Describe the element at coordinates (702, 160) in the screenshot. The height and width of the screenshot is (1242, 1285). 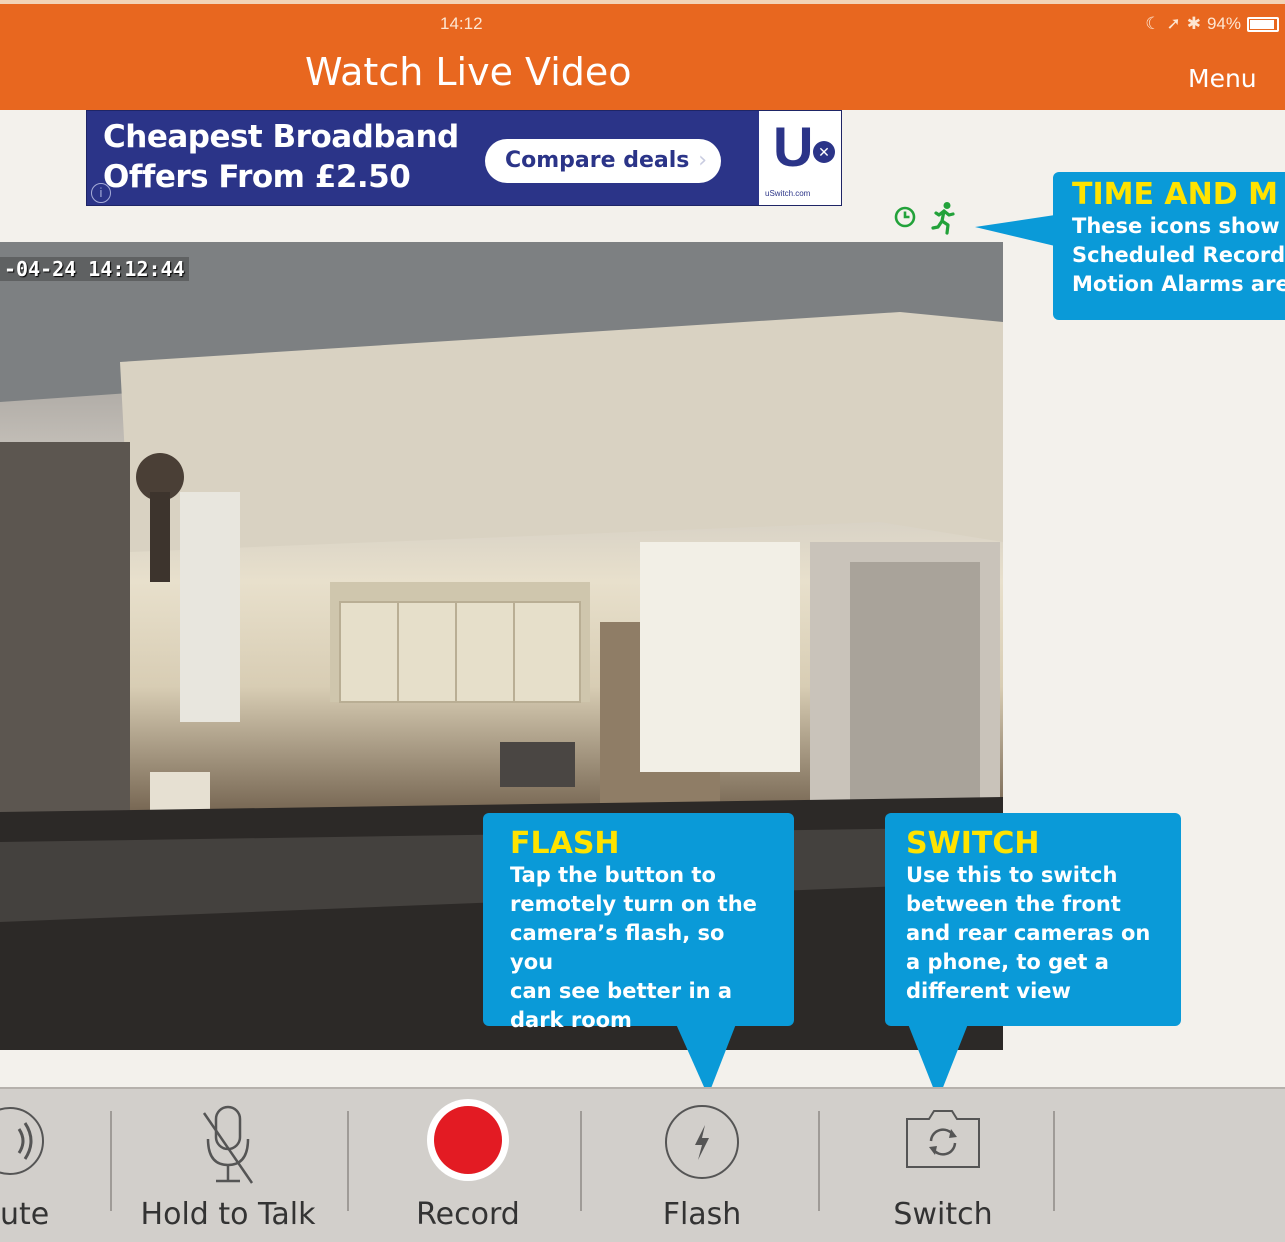
I see `chevron-right-icon: ›` at that location.